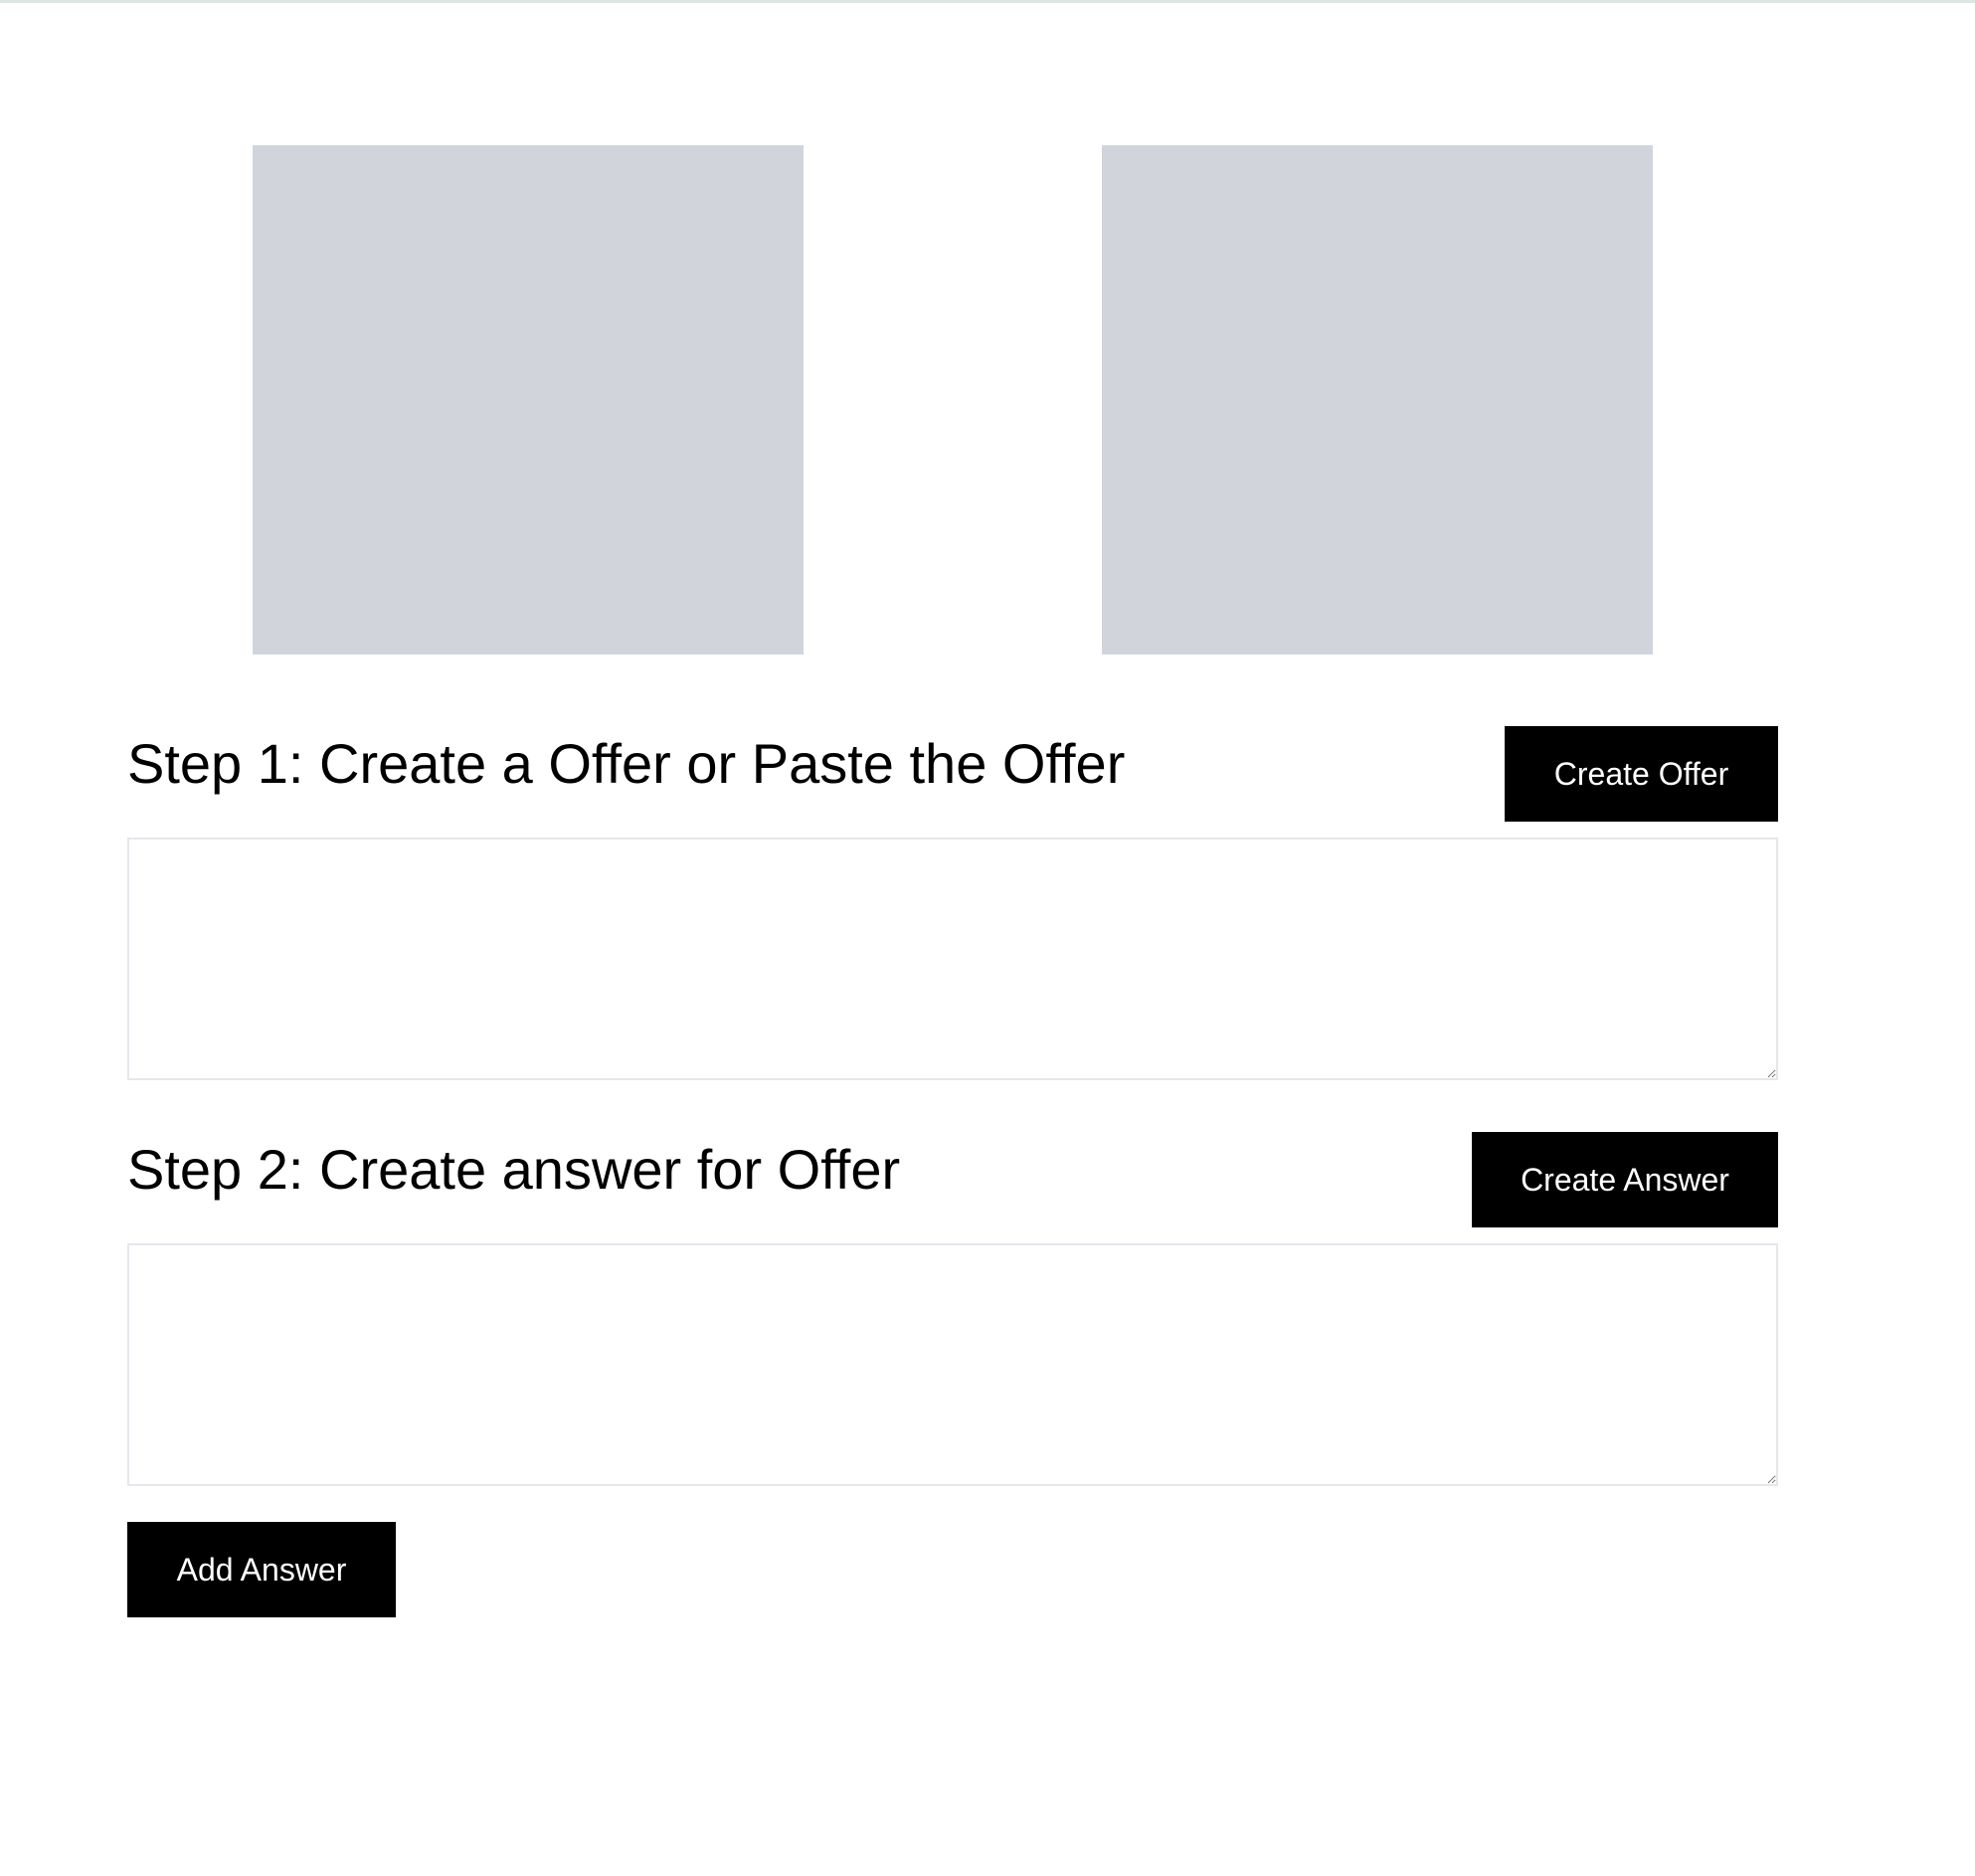  What do you see at coordinates (952, 959) in the screenshot?
I see `offer-textarea` at bounding box center [952, 959].